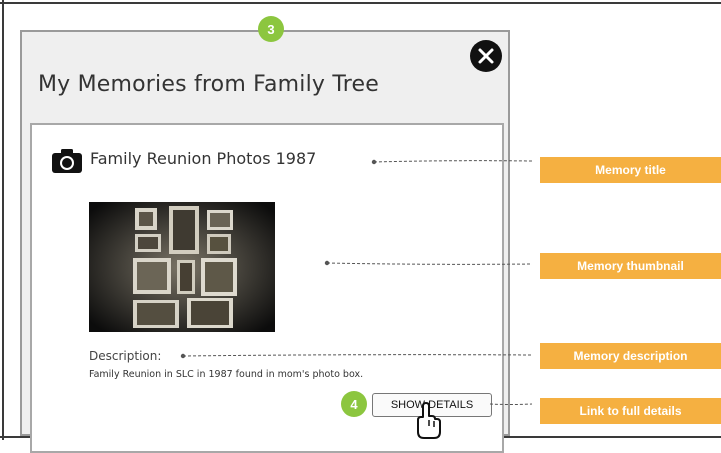  What do you see at coordinates (271, 29) in the screenshot?
I see `step-badge-3: 3` at bounding box center [271, 29].